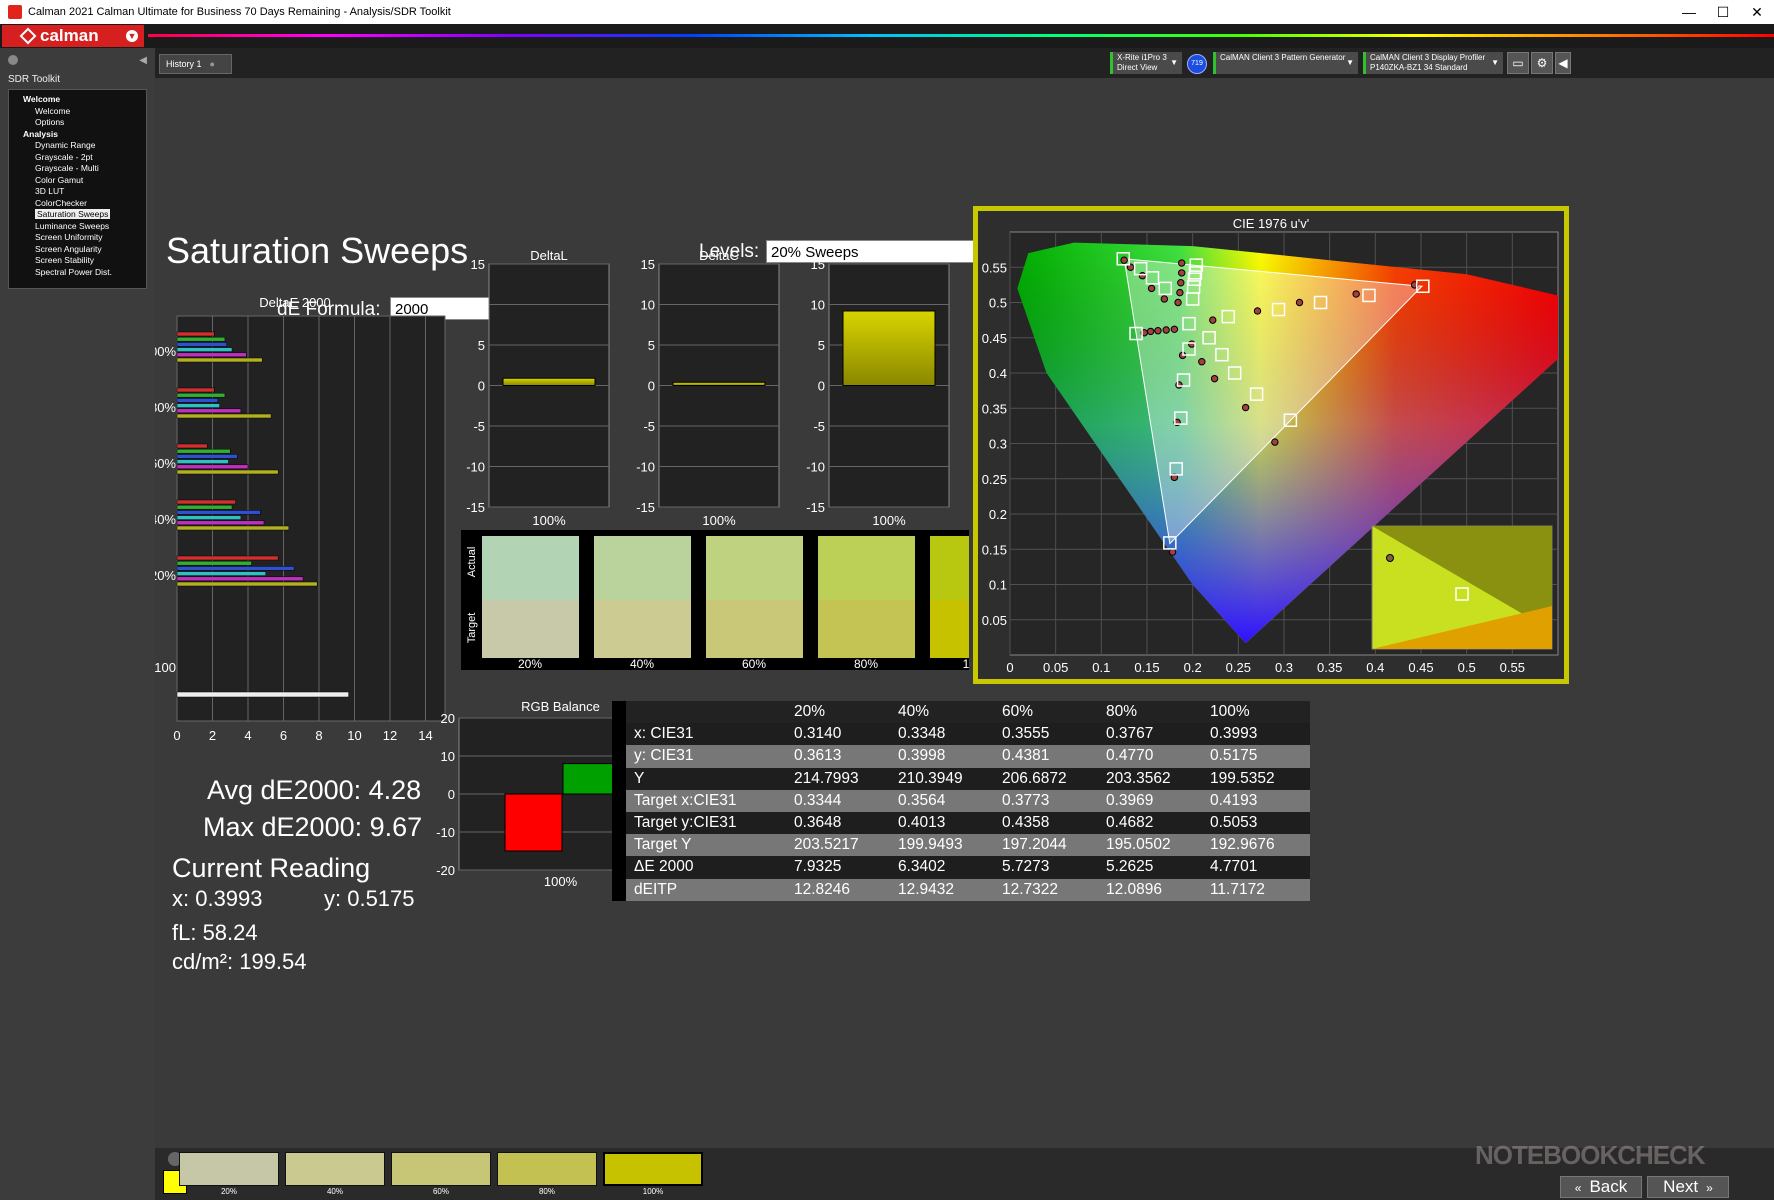 The width and height of the screenshot is (1774, 1200). I want to click on current-cd: cd/m²: 199.54, so click(239, 961).